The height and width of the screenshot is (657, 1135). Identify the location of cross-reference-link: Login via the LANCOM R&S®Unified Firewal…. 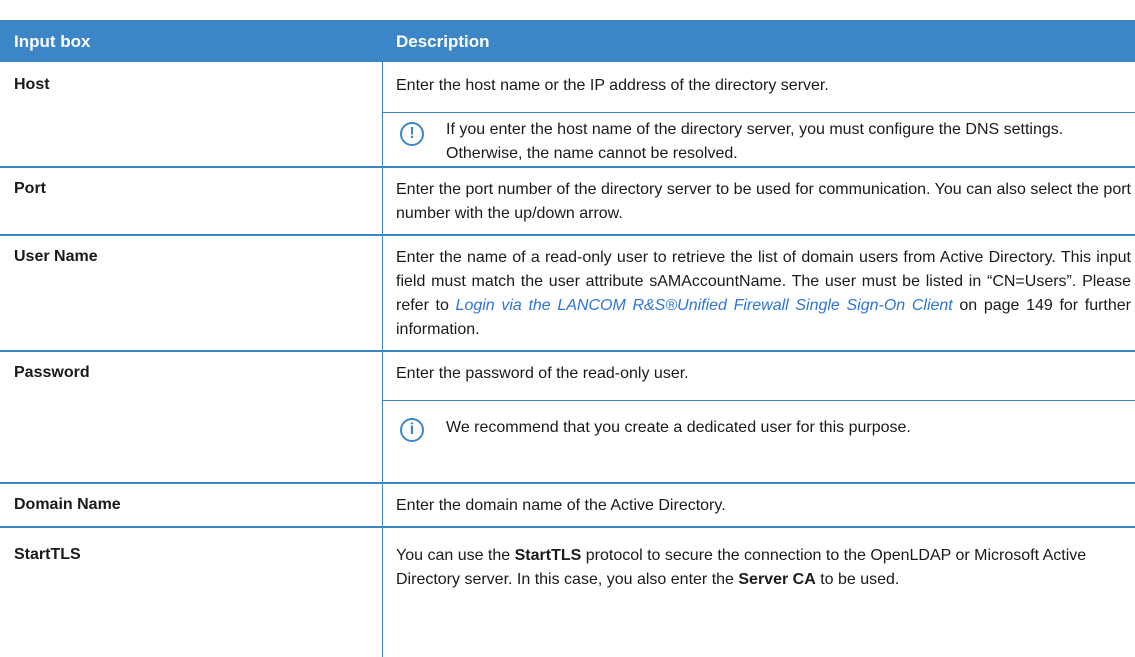
(704, 305).